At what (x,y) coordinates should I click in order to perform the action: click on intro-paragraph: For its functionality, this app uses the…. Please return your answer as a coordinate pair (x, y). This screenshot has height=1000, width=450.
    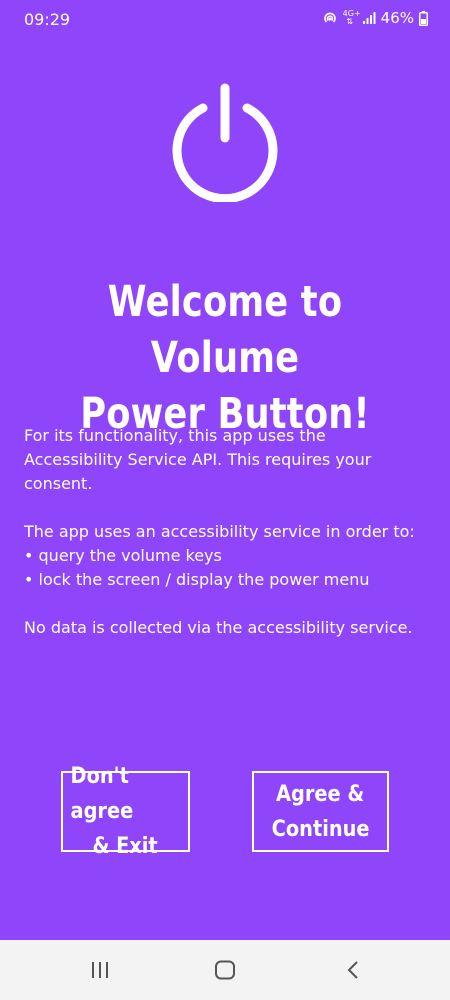
    Looking at the image, I should click on (198, 459).